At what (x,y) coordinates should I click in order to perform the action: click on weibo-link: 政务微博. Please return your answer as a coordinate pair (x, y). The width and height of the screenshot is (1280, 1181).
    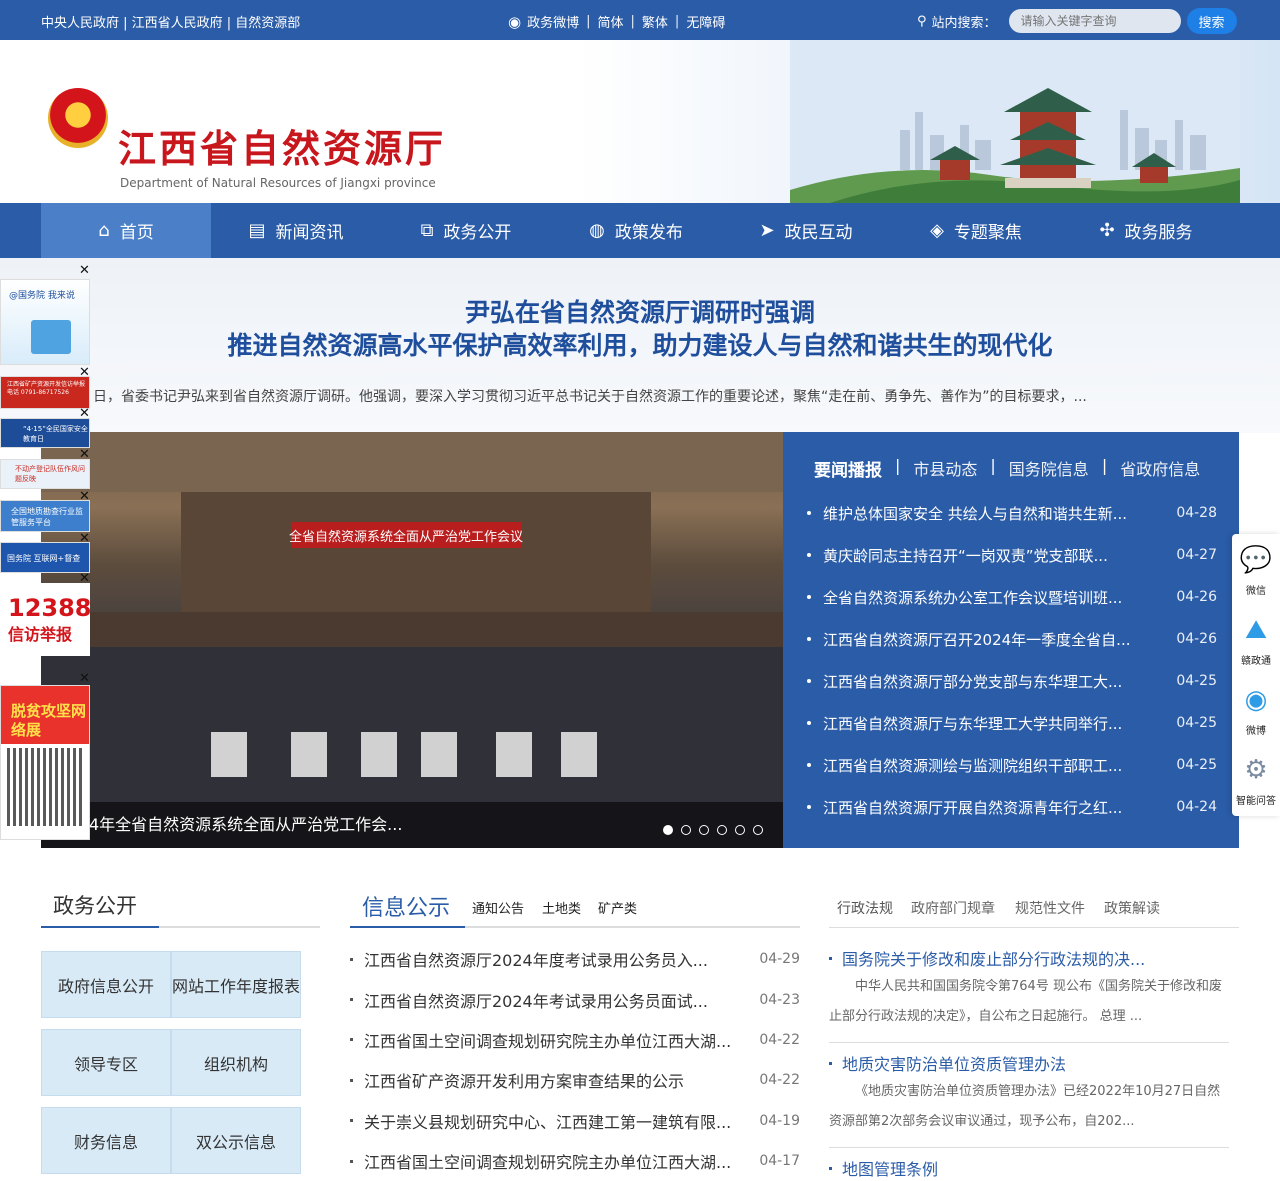
    Looking at the image, I should click on (553, 21).